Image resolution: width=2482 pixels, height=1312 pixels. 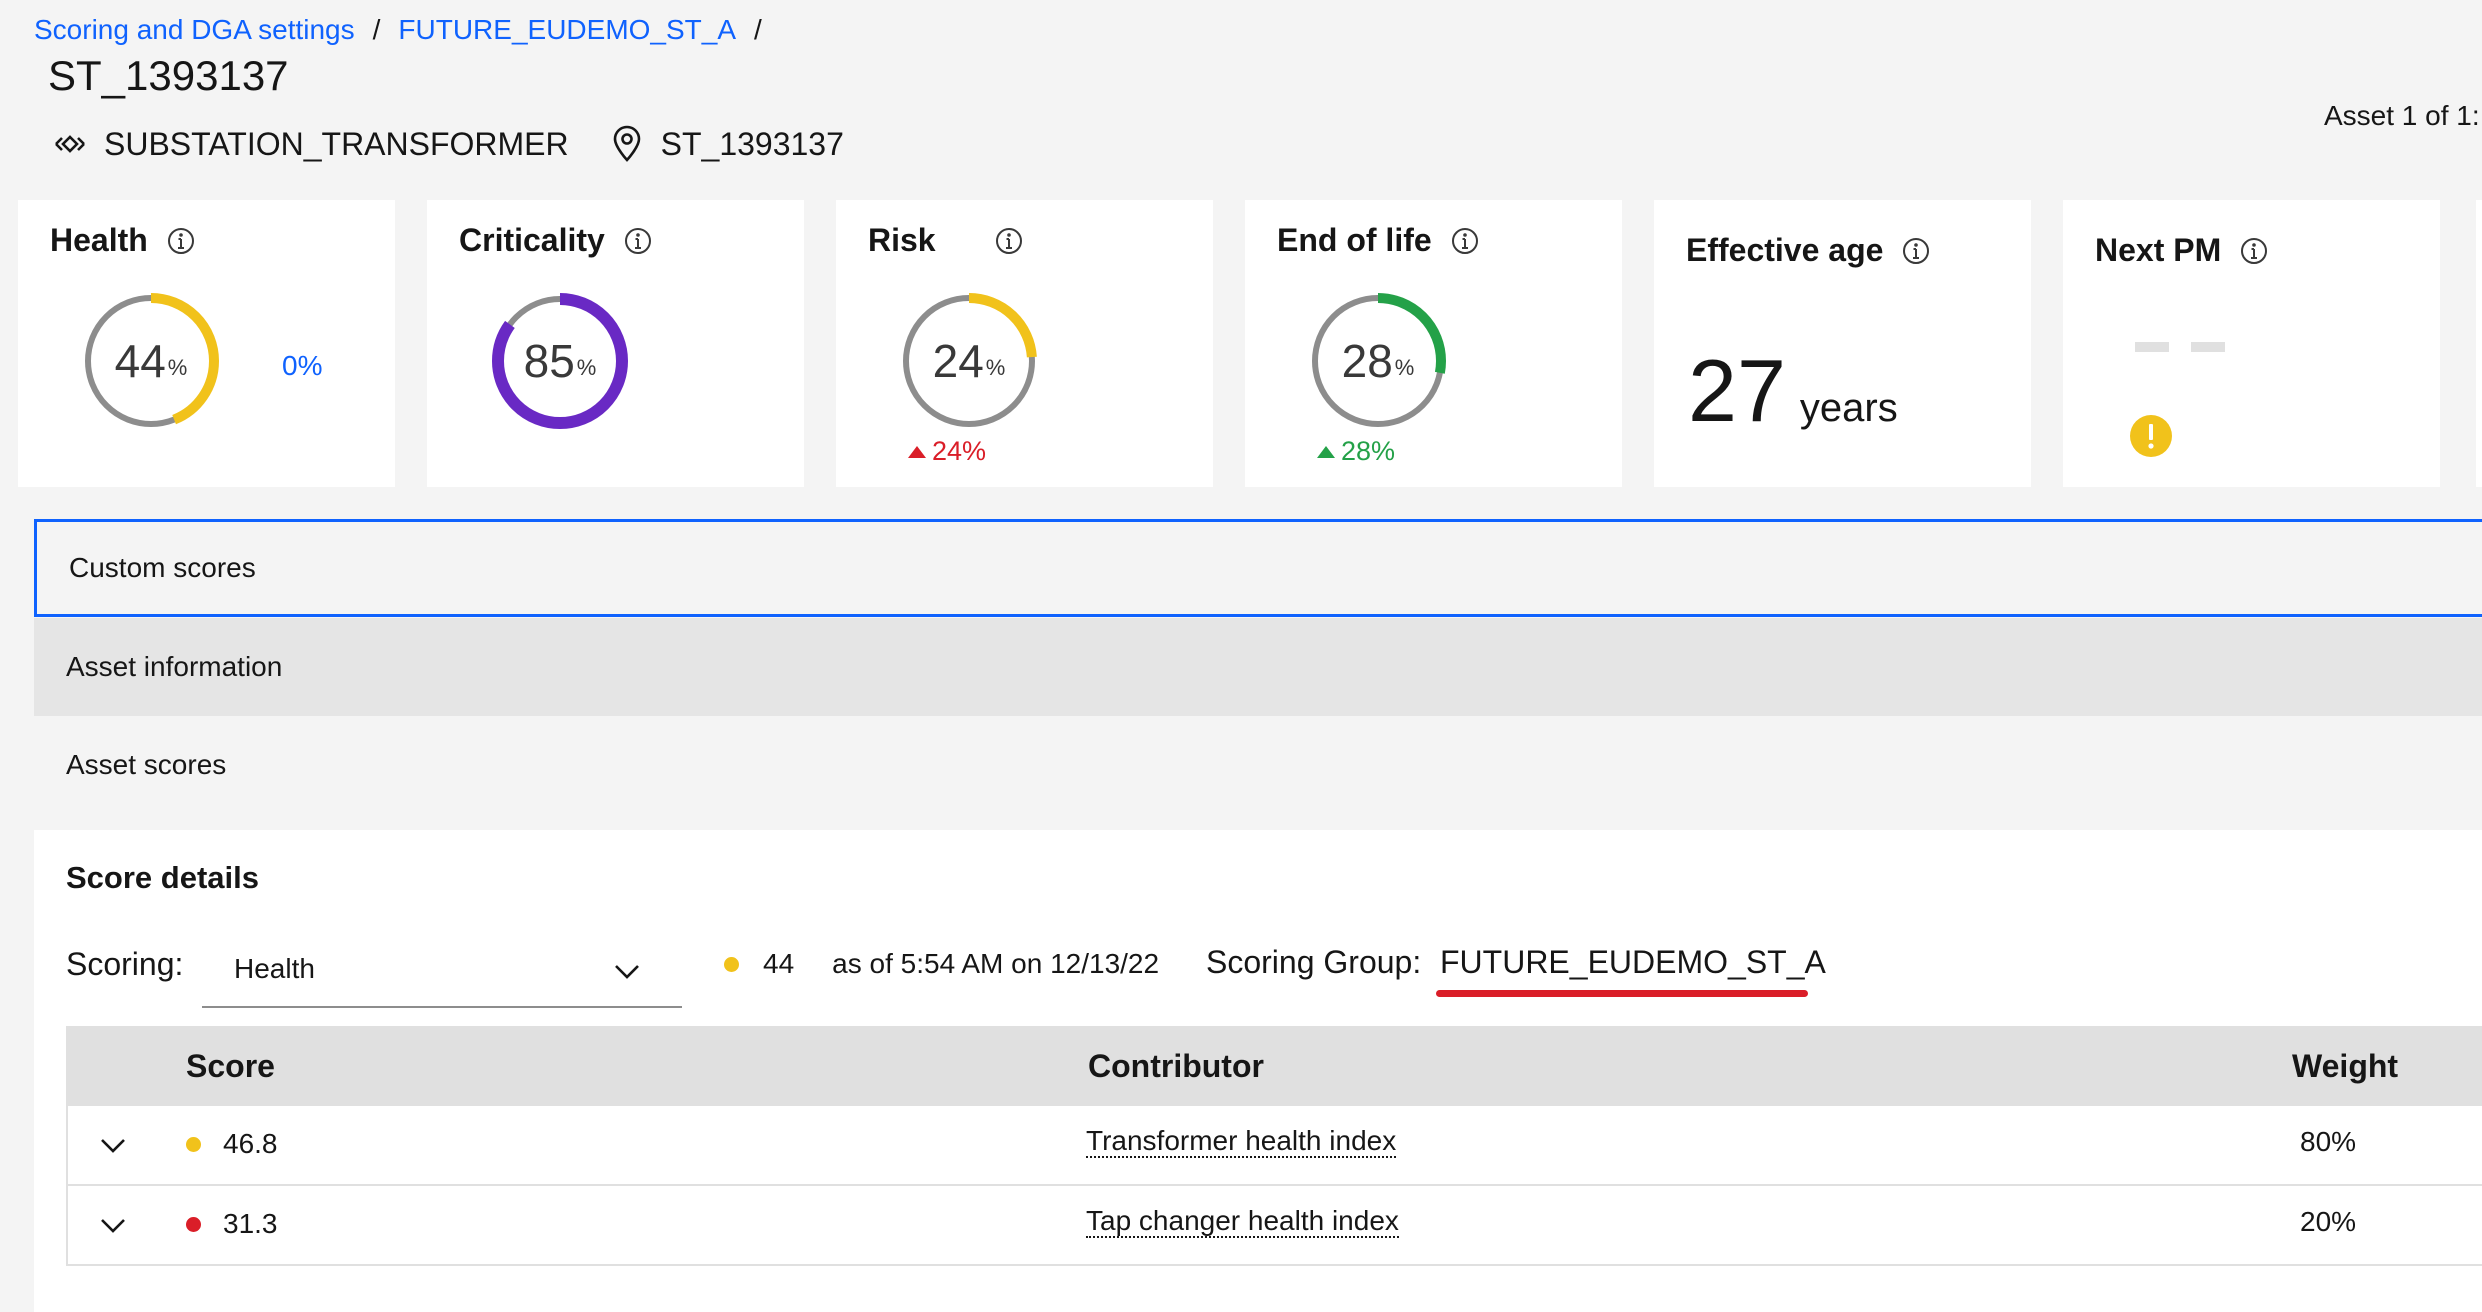 What do you see at coordinates (2479, 343) in the screenshot?
I see `next-card-edge` at bounding box center [2479, 343].